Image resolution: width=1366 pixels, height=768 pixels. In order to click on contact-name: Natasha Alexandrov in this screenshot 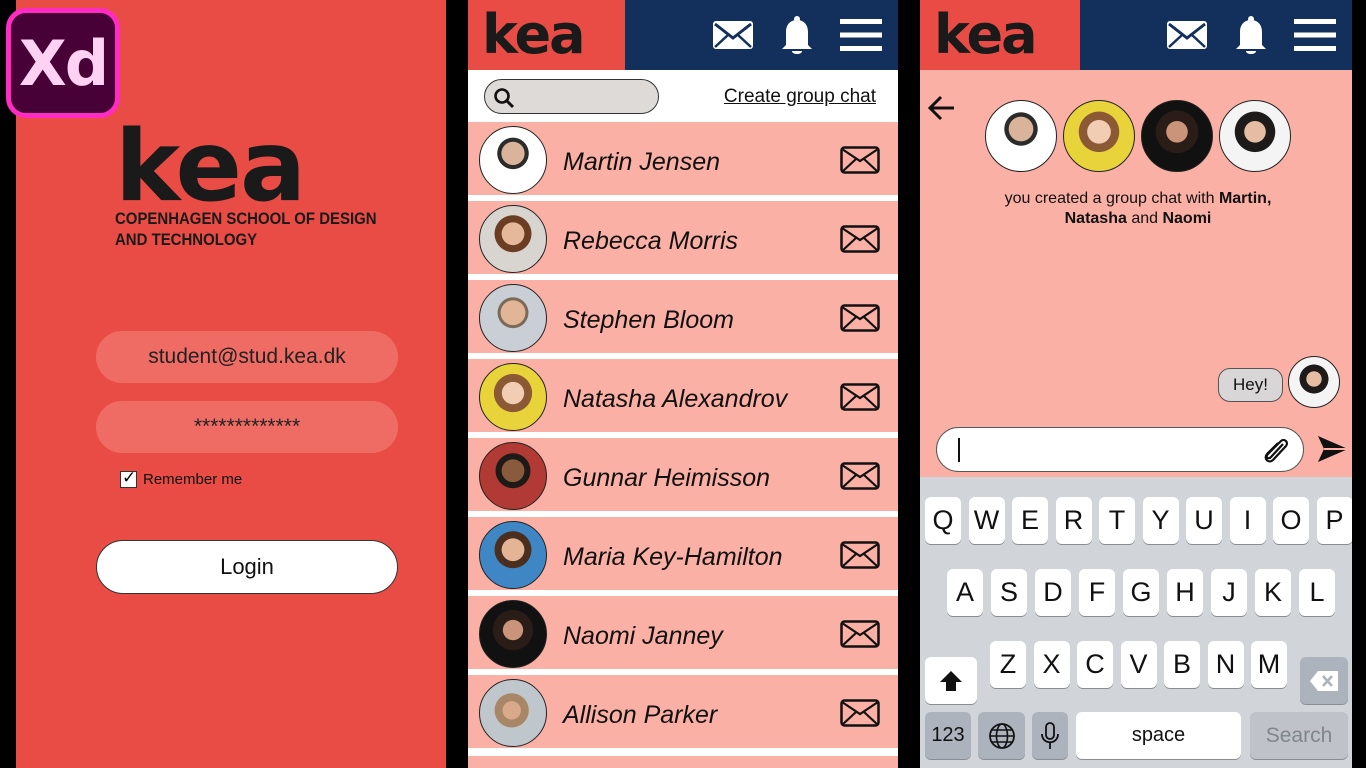, I will do `click(675, 399)`.